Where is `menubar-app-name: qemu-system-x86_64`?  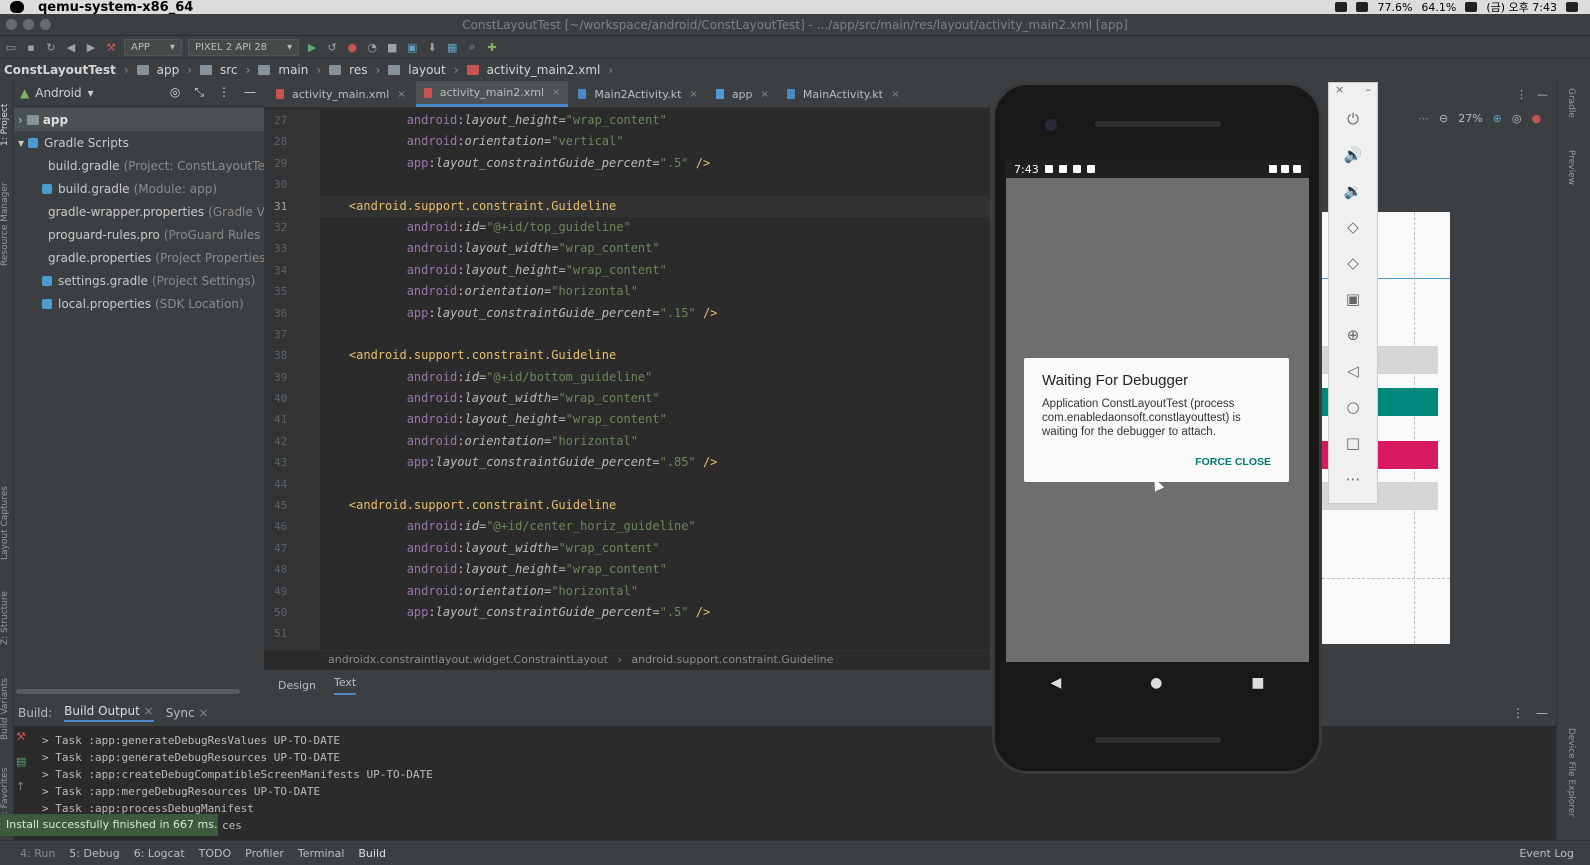
menubar-app-name: qemu-system-x86_64 is located at coordinates (115, 7).